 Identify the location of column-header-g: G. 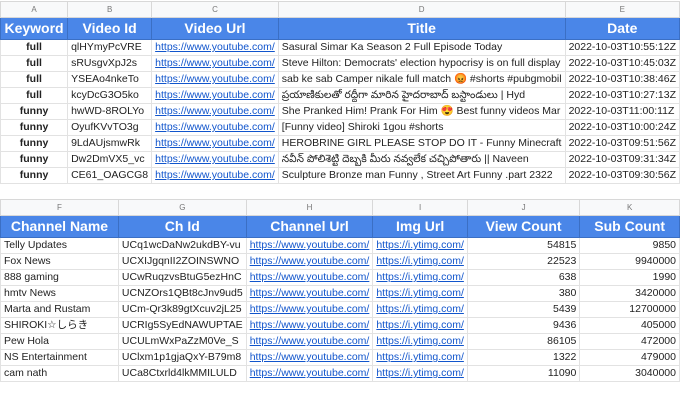
(182, 207).